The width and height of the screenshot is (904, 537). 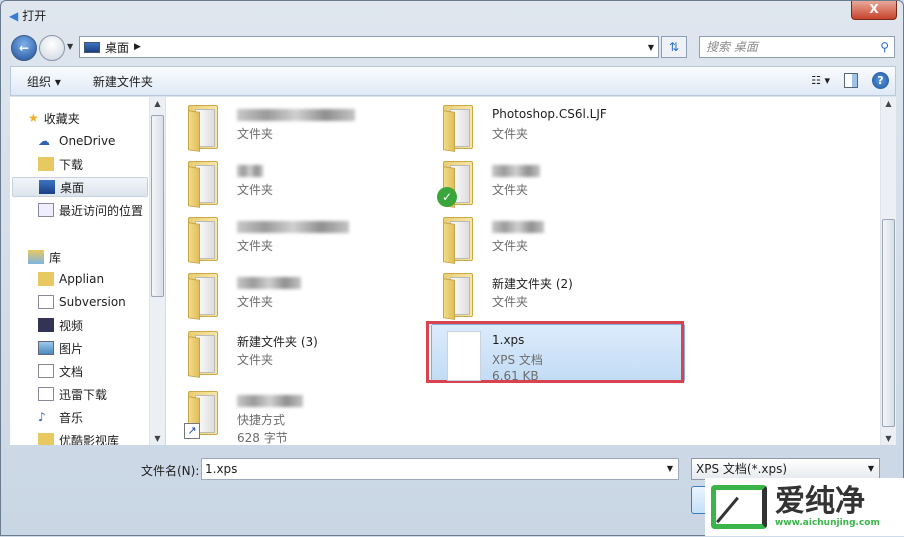 What do you see at coordinates (117, 47) in the screenshot?
I see `address-location: 桌面` at bounding box center [117, 47].